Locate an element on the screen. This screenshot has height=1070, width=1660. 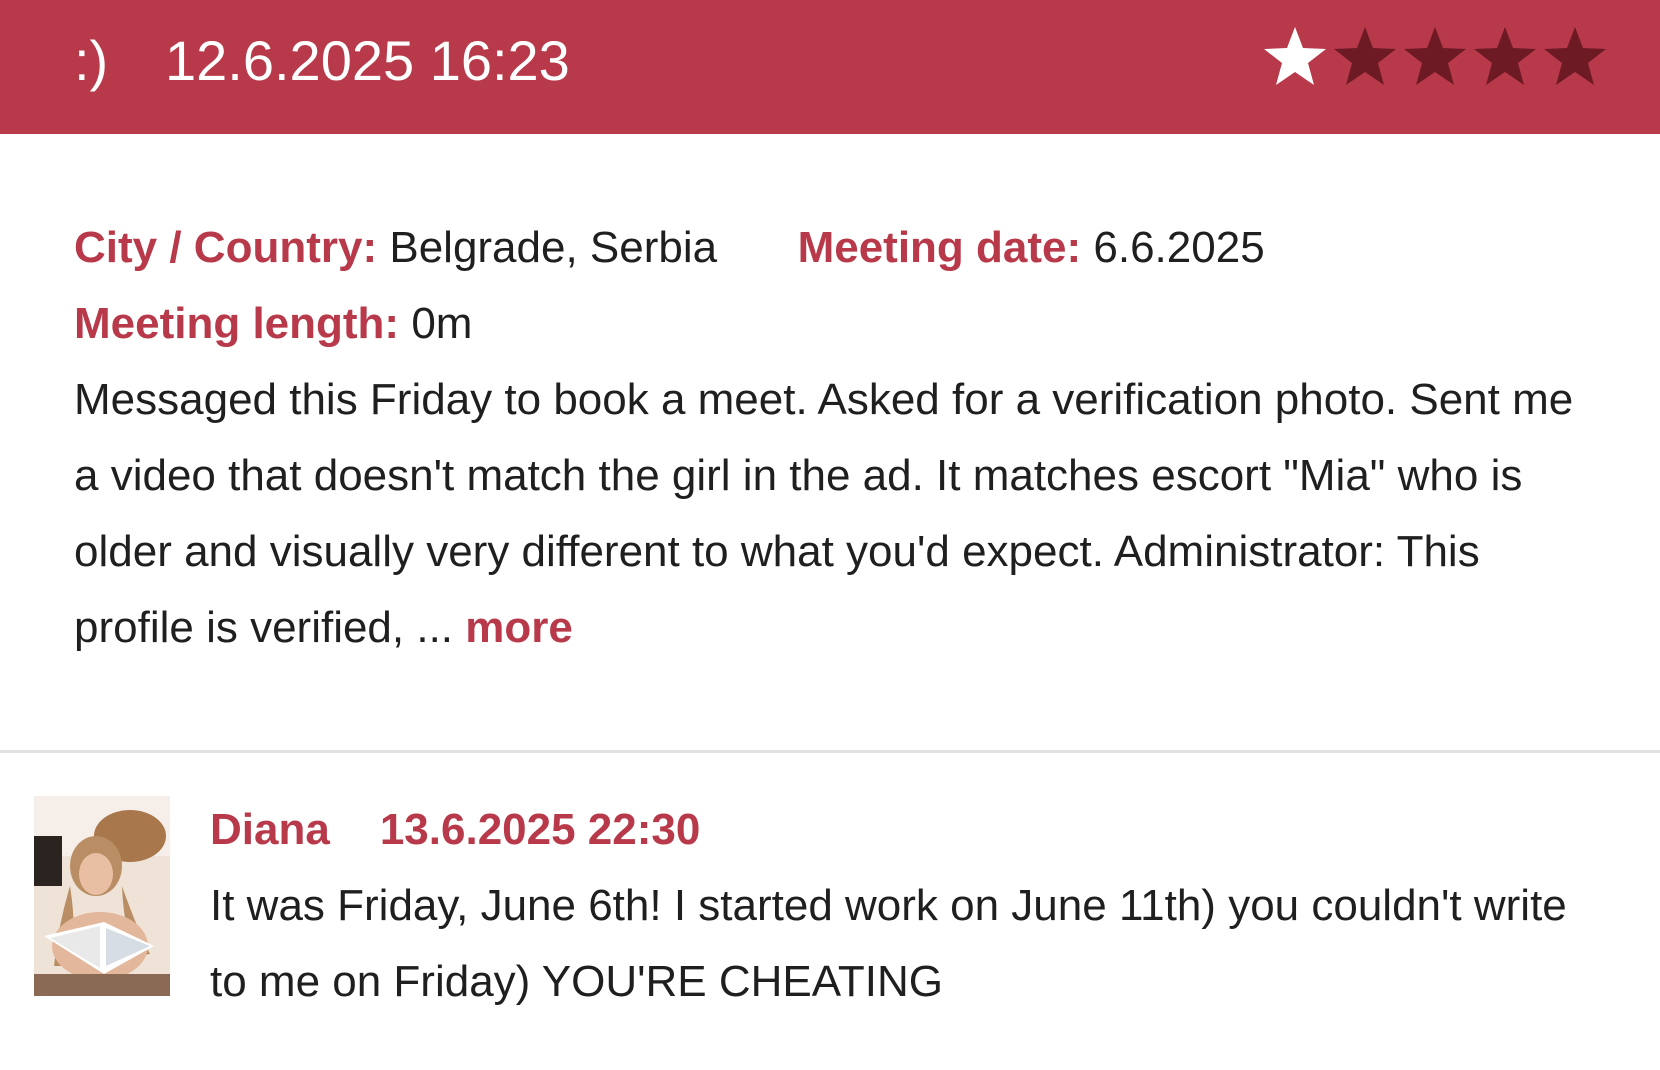
city-value: Belgrade, Serbia is located at coordinates (553, 247).